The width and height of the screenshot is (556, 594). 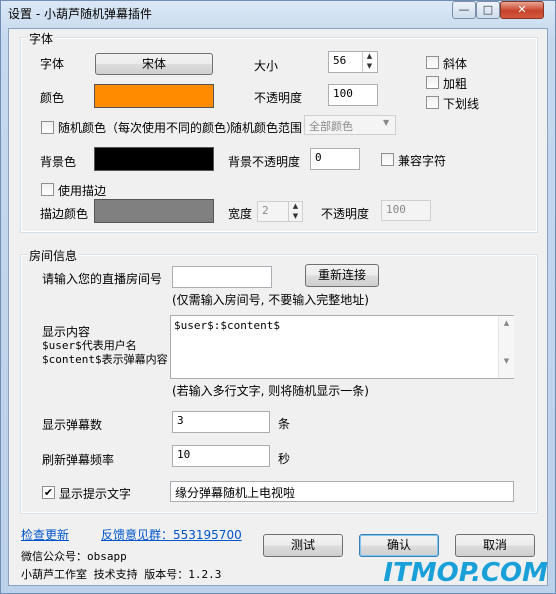 I want to click on outline-opacity-field: 100, so click(x=406, y=210).